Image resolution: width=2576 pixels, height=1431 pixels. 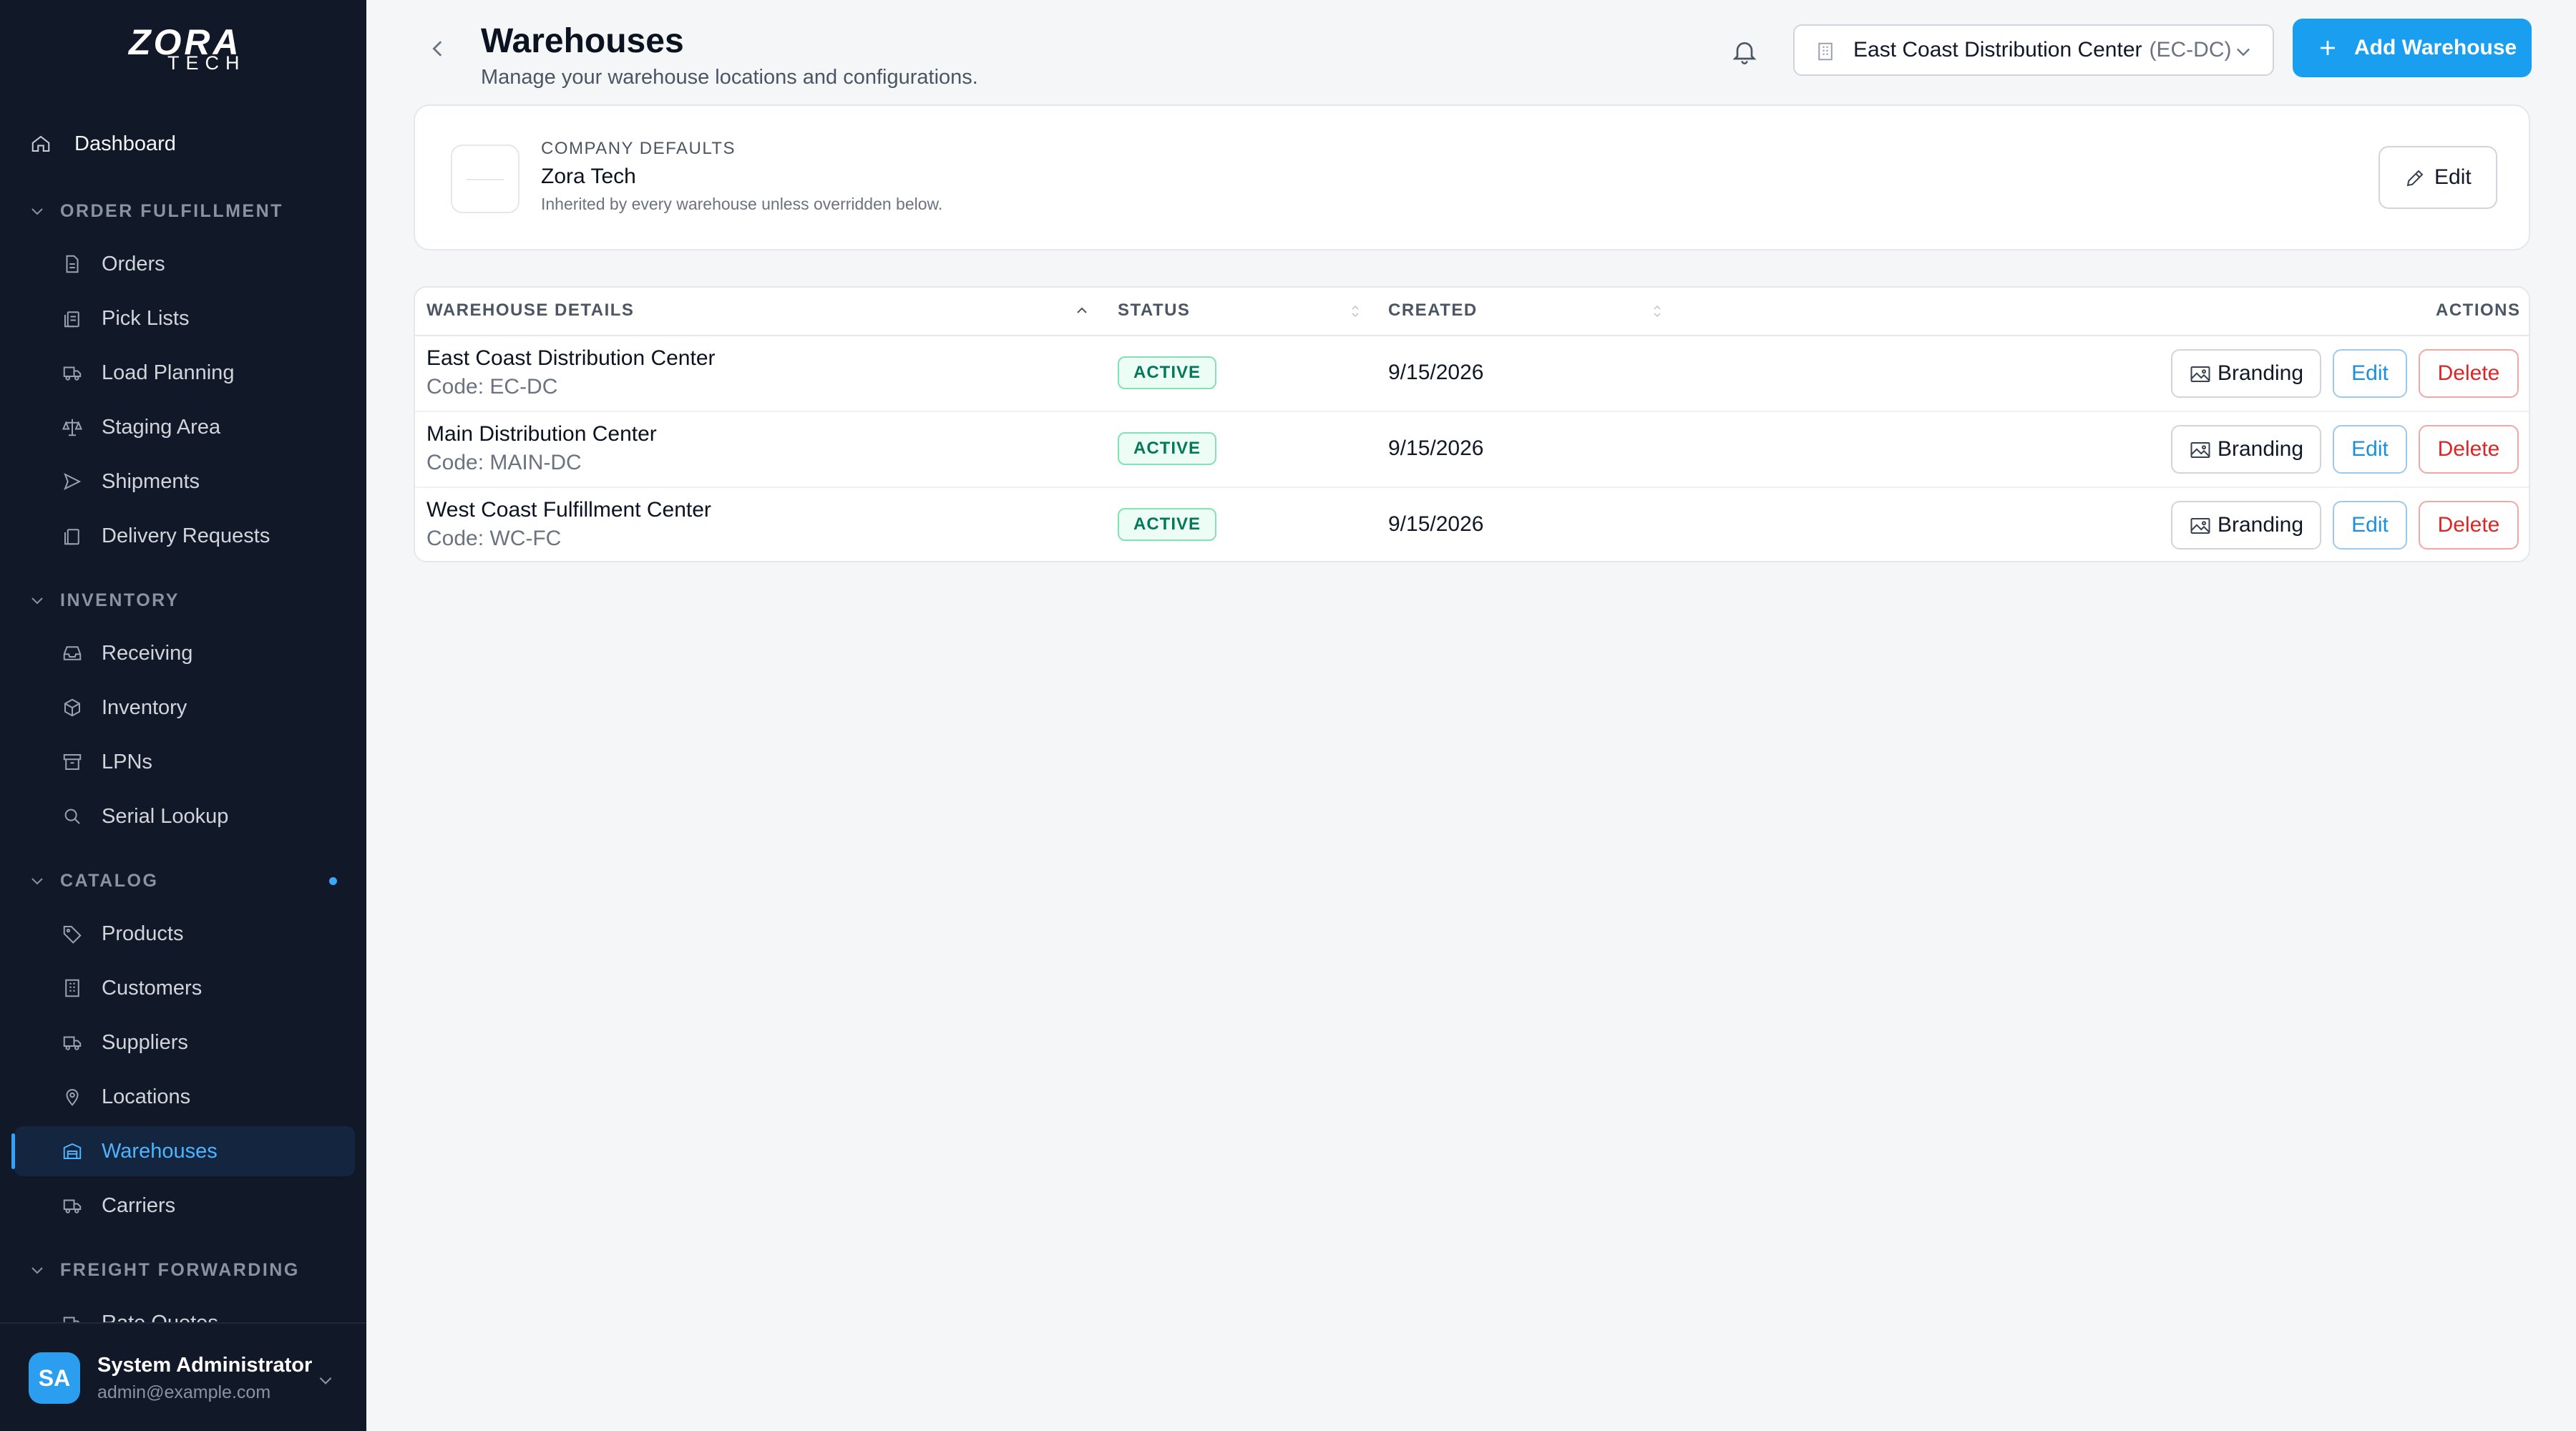 What do you see at coordinates (205, 1365) in the screenshot?
I see `user-name: System Administrator` at bounding box center [205, 1365].